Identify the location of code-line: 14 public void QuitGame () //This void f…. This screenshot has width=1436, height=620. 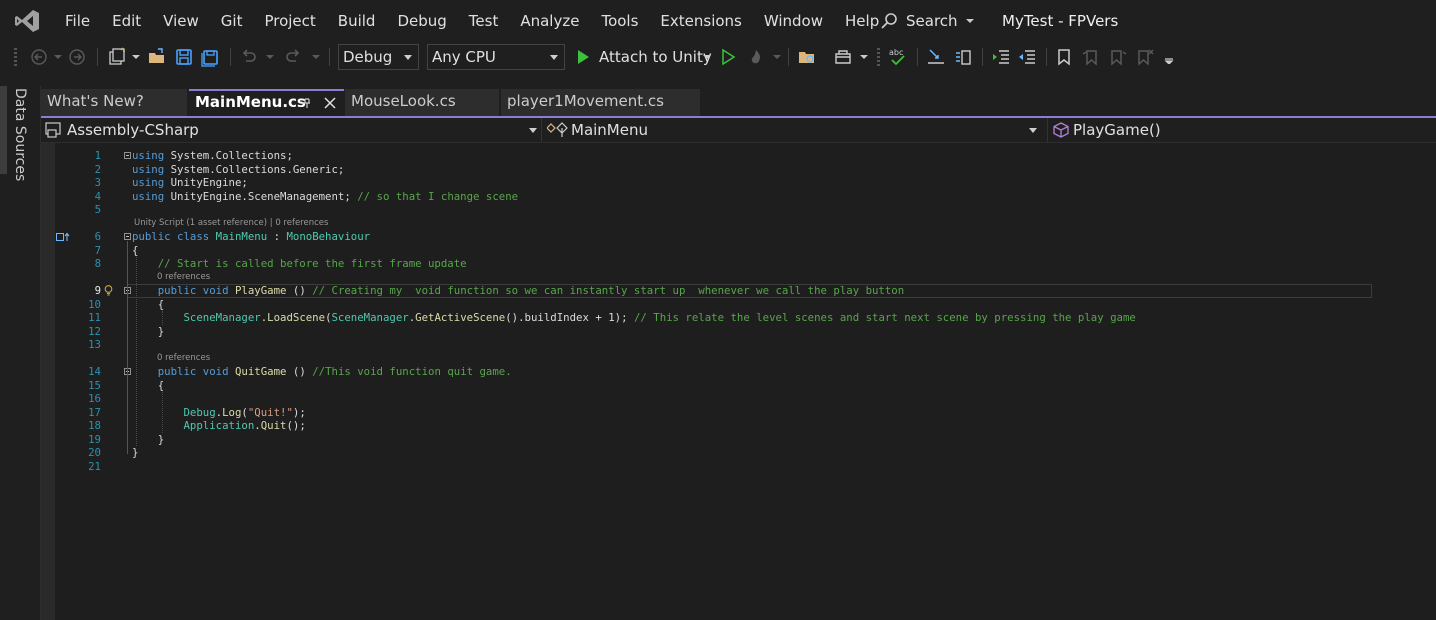
(738, 372).